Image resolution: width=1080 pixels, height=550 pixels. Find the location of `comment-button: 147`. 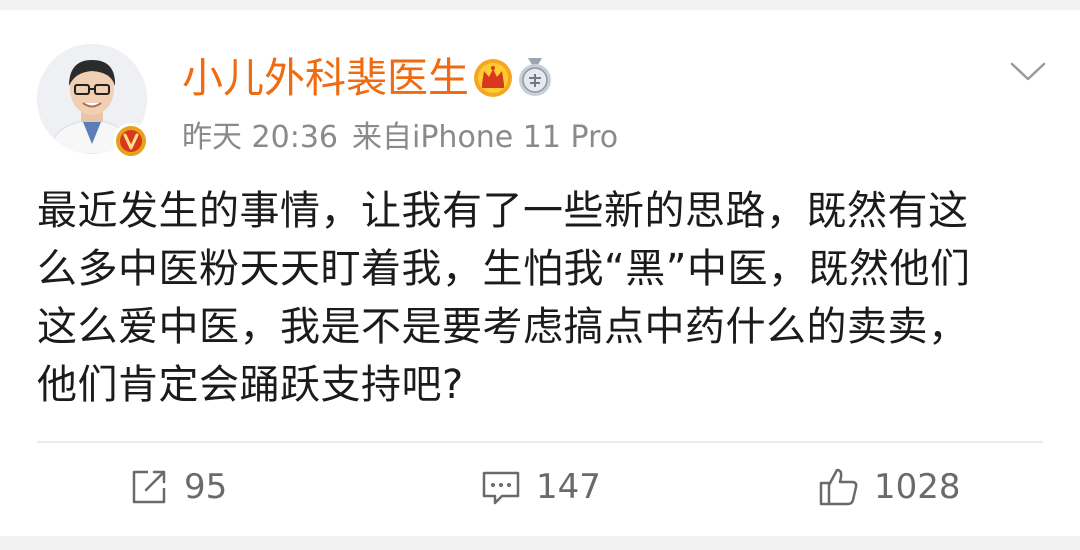

comment-button: 147 is located at coordinates (540, 487).